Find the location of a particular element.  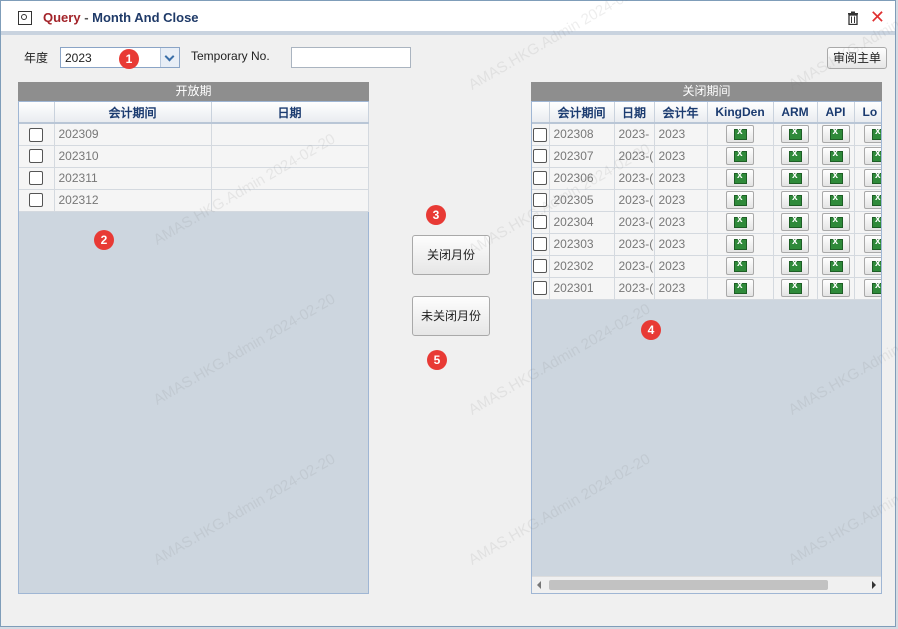

closed-col-lo: Lo is located at coordinates (867, 113).